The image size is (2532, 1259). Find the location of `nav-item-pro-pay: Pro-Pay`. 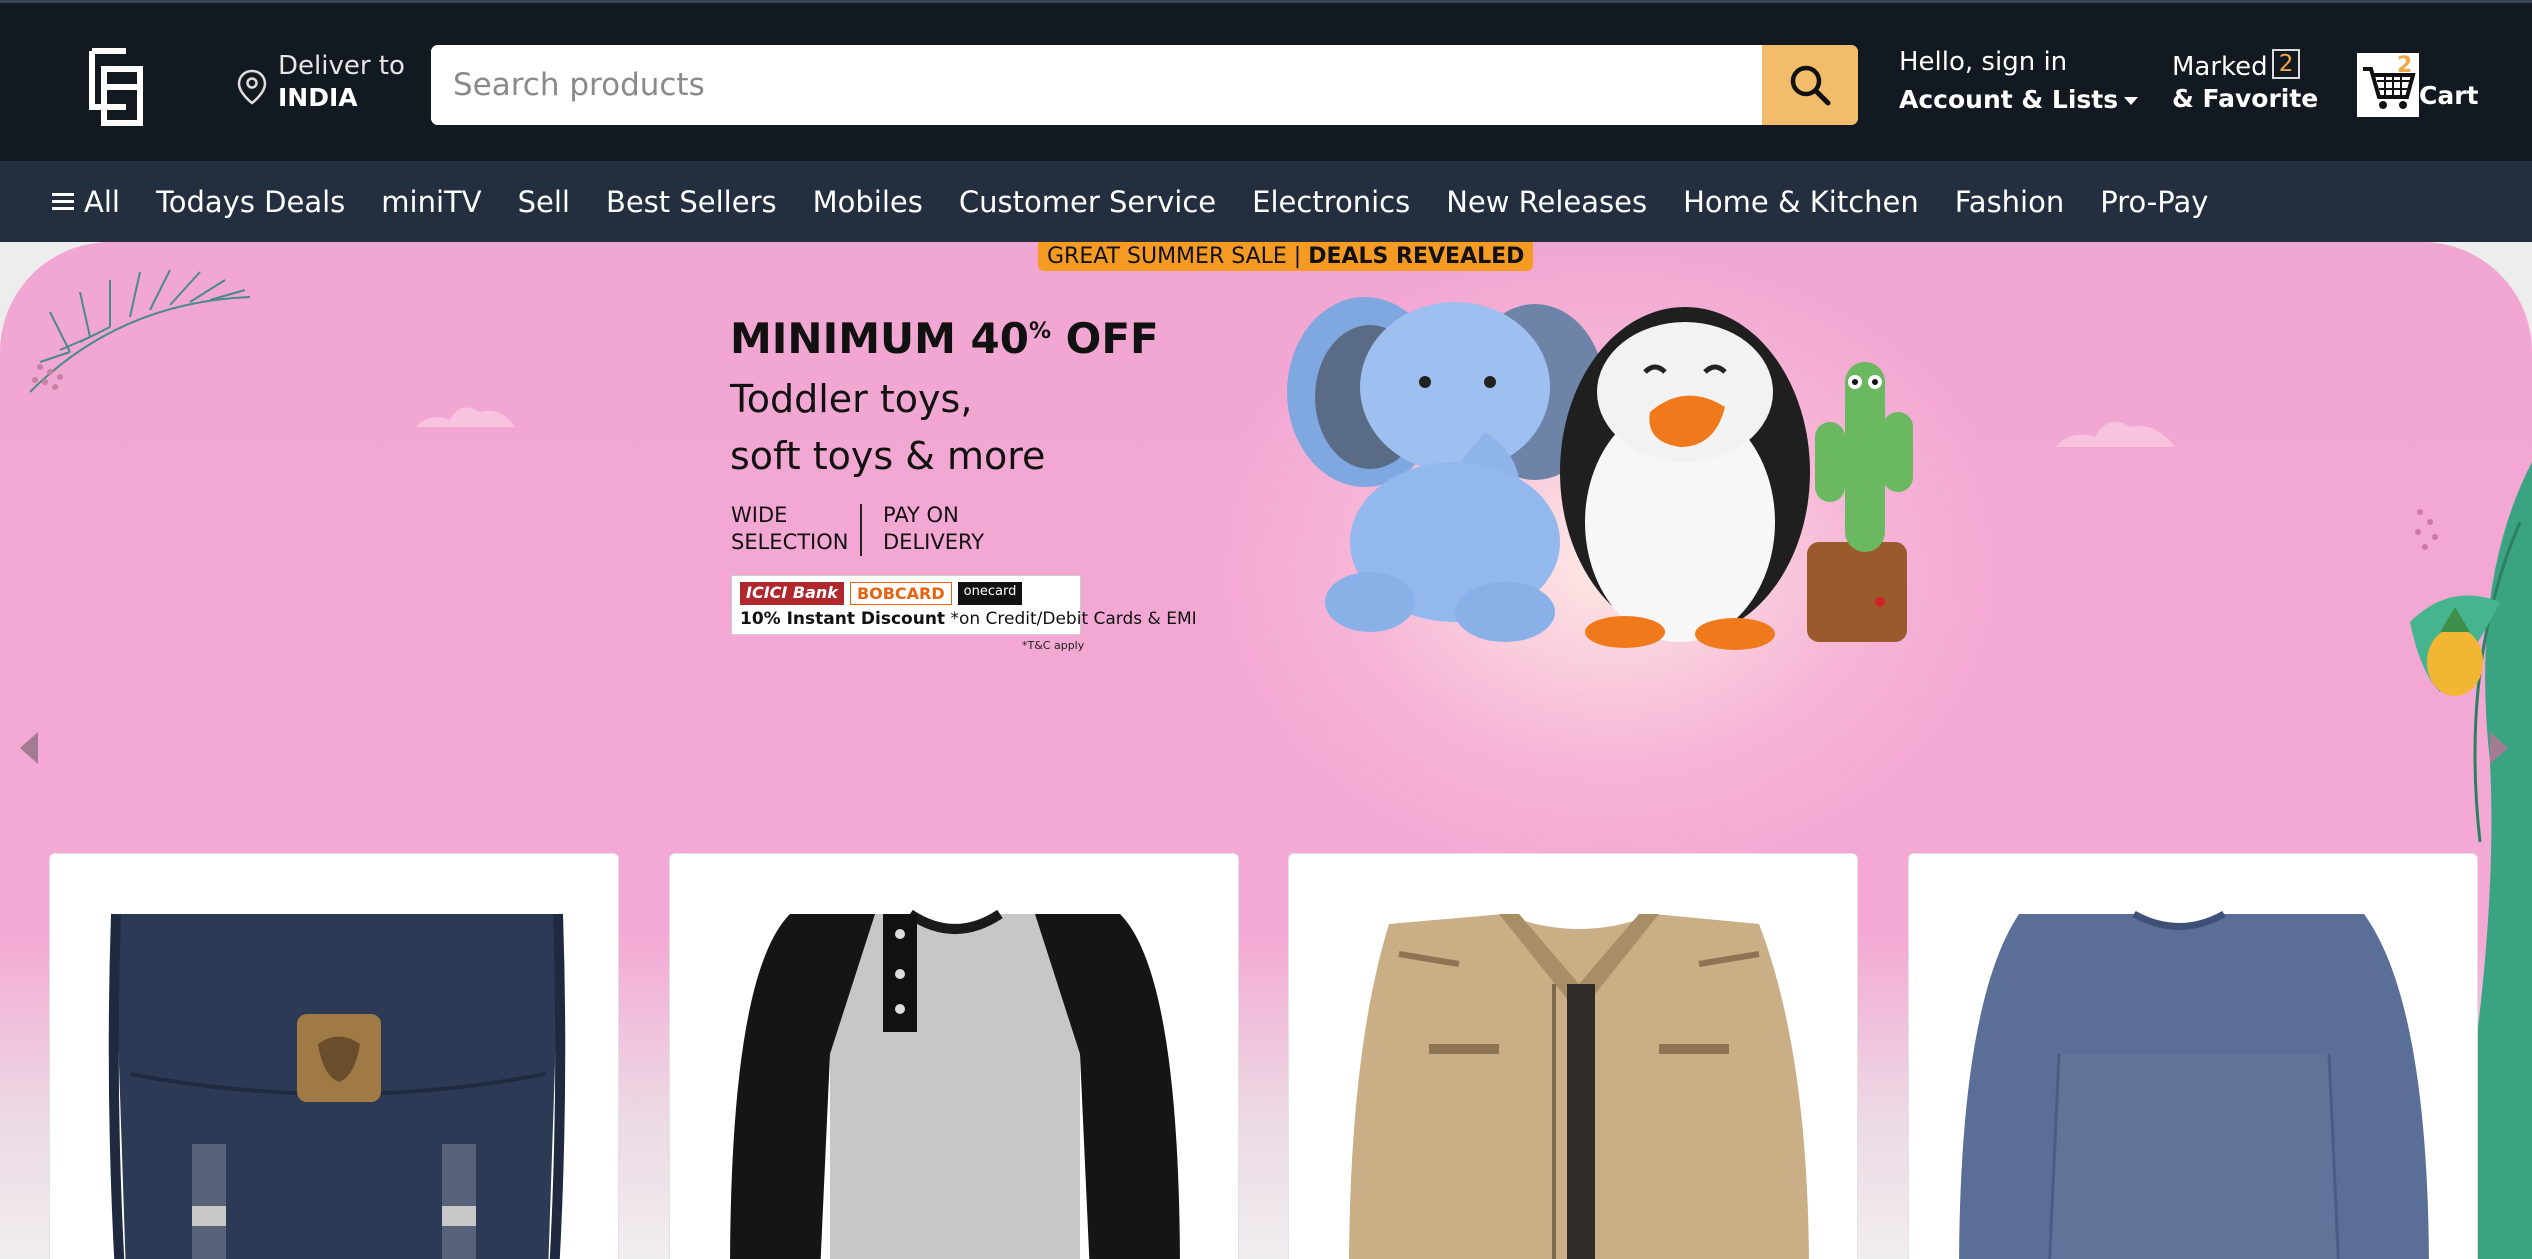

nav-item-pro-pay: Pro-Pay is located at coordinates (2154, 202).